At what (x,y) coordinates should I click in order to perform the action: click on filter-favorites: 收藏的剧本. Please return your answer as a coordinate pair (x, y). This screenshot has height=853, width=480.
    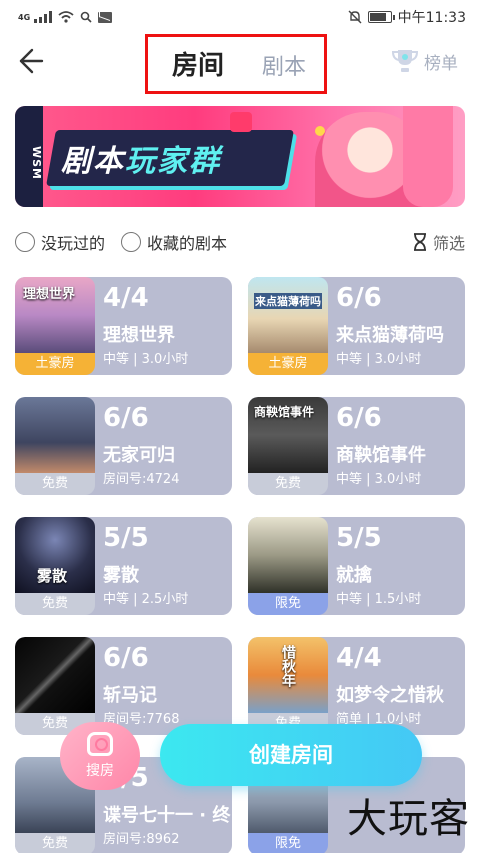
    Looking at the image, I should click on (174, 242).